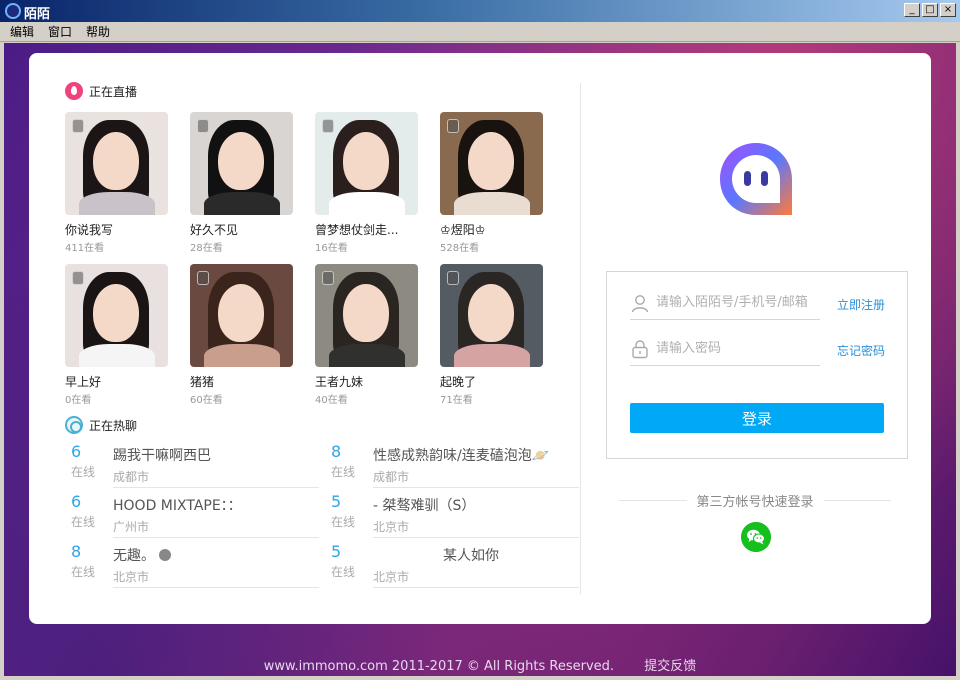  I want to click on chat-room-row: 8 在线 性感成熟韵味/连麦磕泡泡🪐 成都市, so click(453, 463).